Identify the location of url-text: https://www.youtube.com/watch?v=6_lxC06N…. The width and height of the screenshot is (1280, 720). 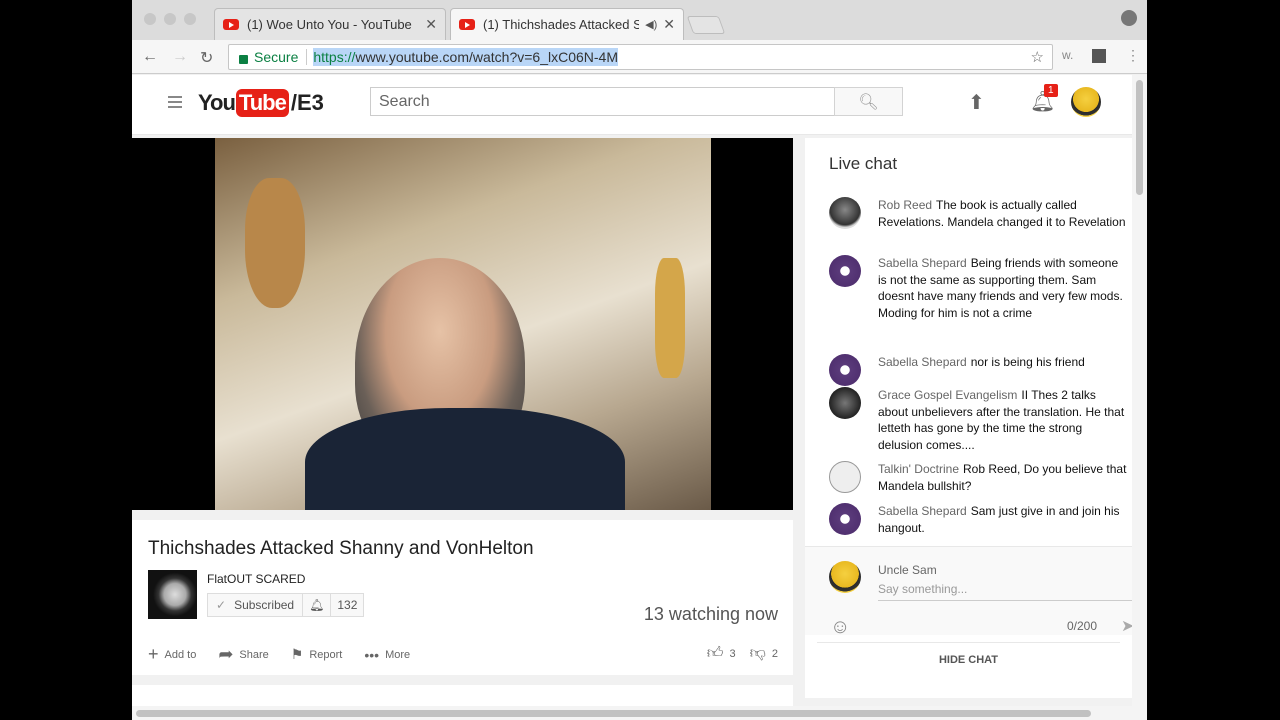
(466, 57).